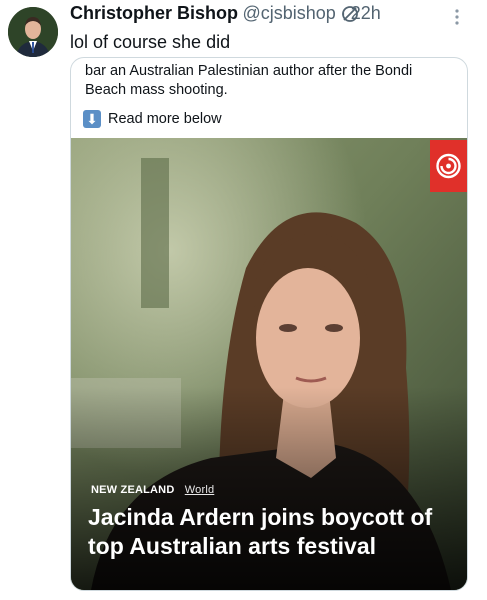 This screenshot has height=600, width=487. I want to click on read-more-label: Read more below, so click(165, 119).